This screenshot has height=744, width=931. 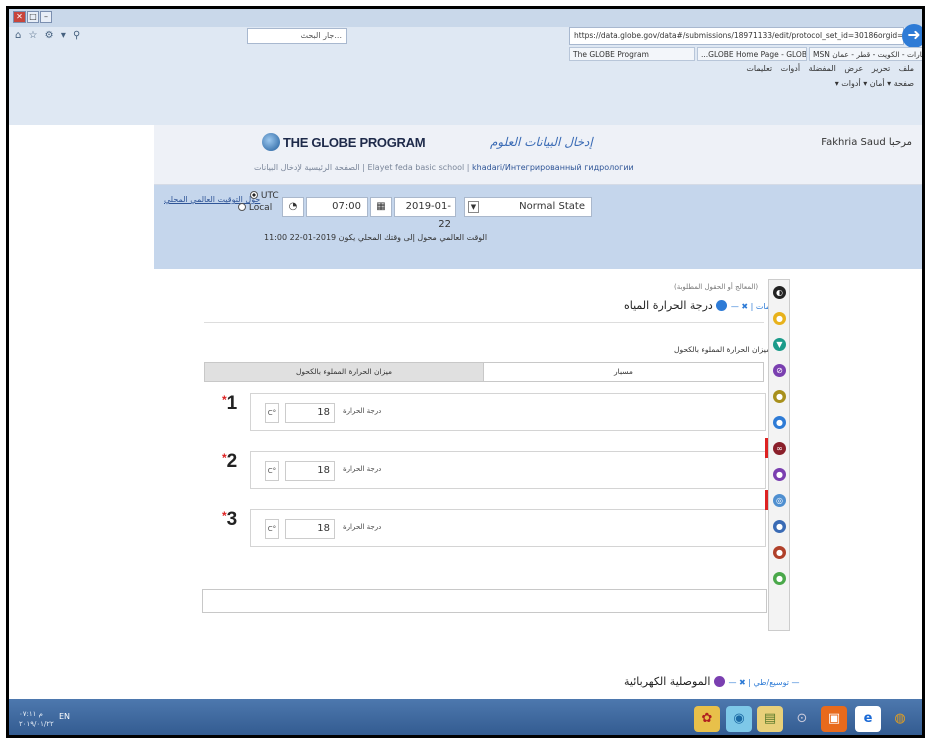 What do you see at coordinates (465, 18) in the screenshot?
I see `title-bar: ✕ □ –` at bounding box center [465, 18].